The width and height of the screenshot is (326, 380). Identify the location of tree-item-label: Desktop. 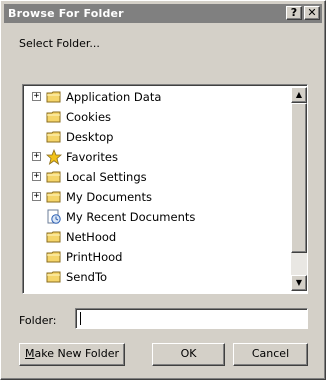
(90, 137).